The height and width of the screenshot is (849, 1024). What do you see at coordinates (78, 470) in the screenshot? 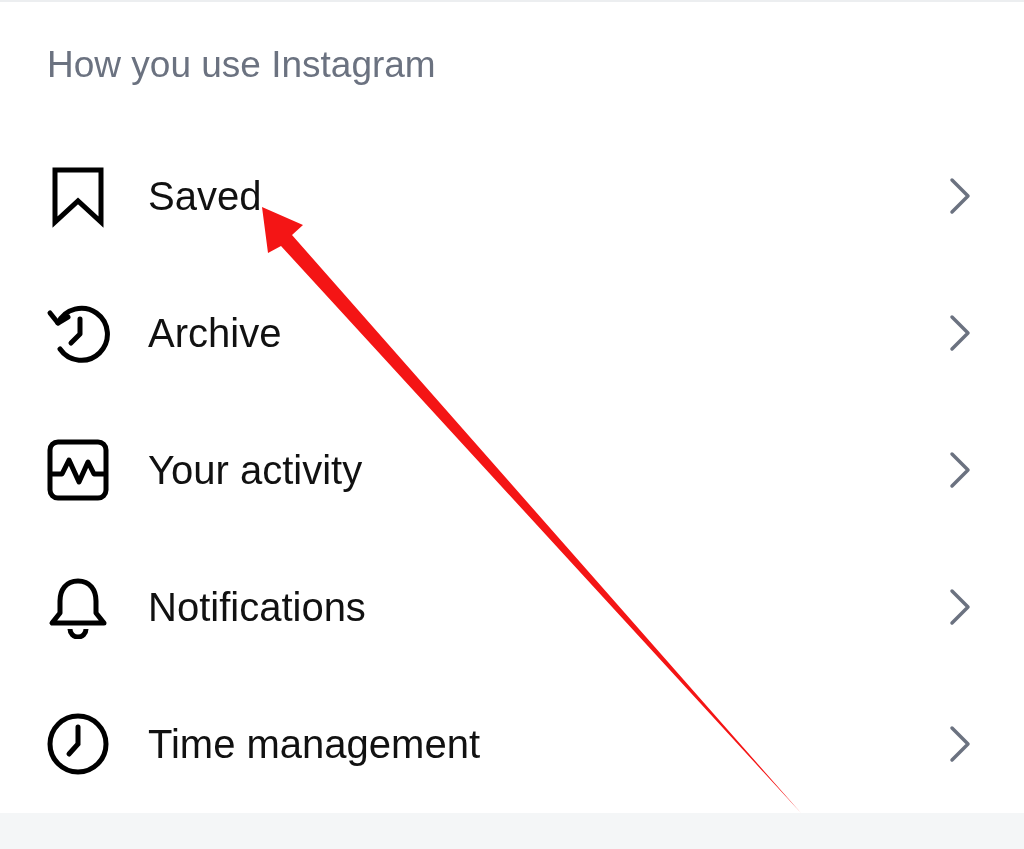
I see `activity-icon` at bounding box center [78, 470].